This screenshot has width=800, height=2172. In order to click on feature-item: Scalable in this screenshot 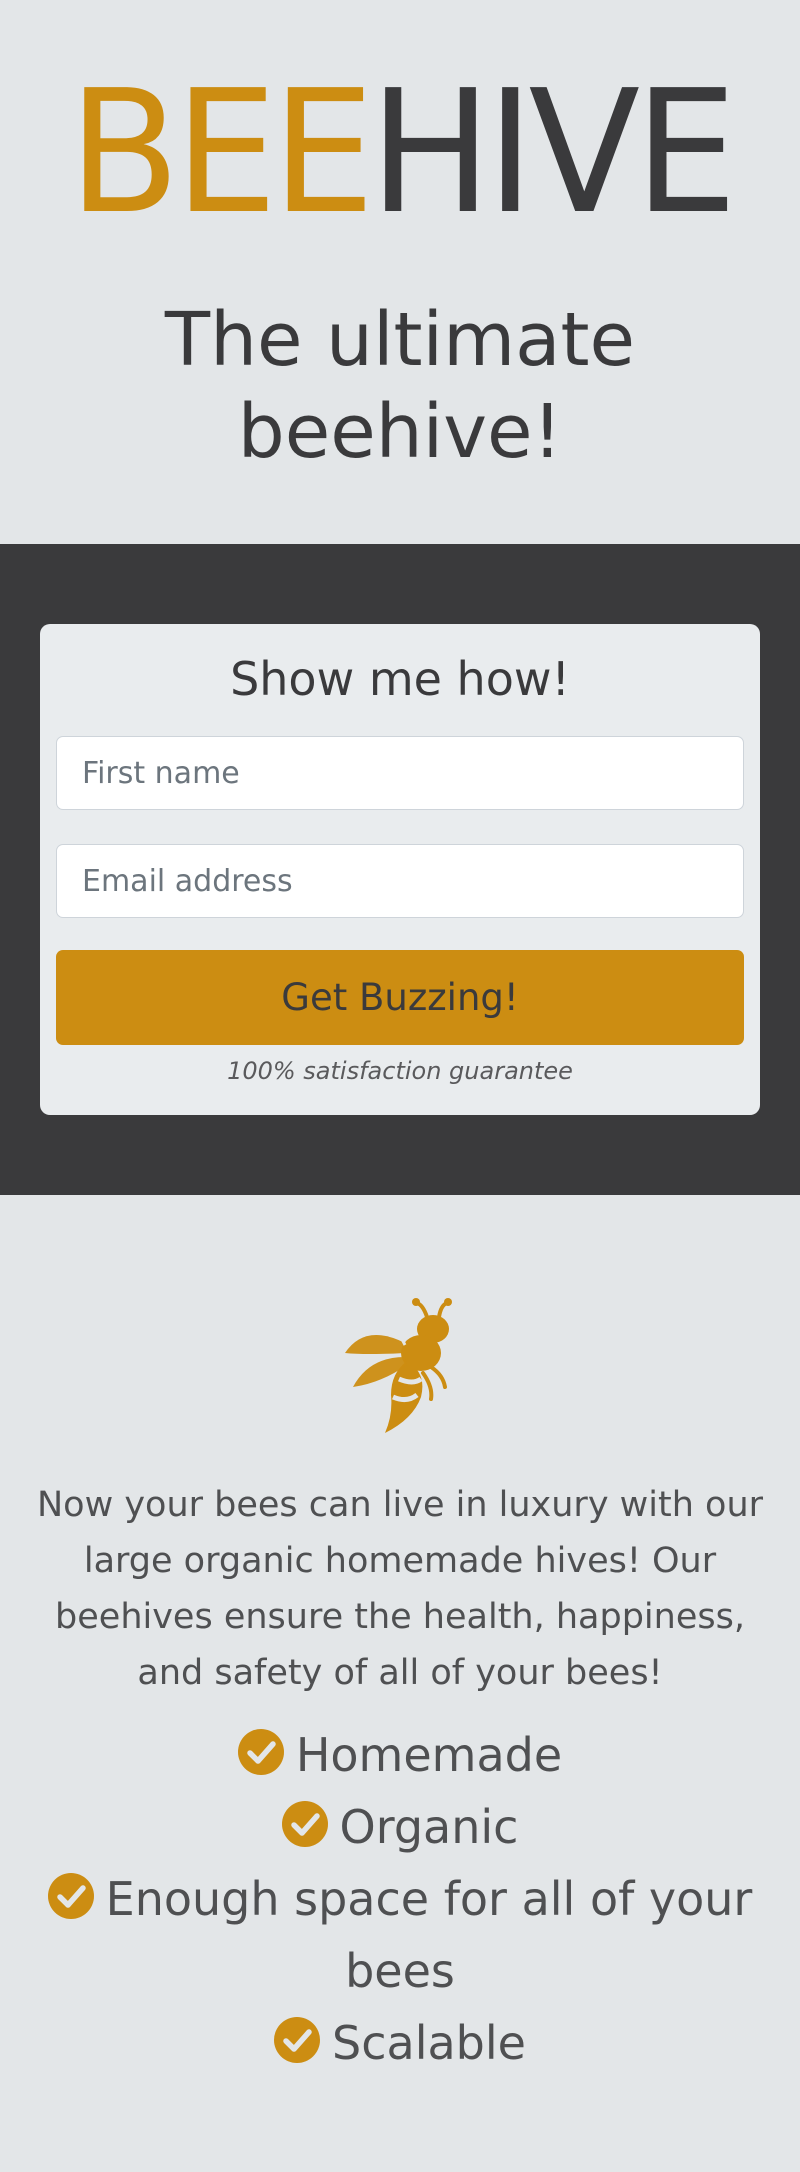, I will do `click(400, 2043)`.